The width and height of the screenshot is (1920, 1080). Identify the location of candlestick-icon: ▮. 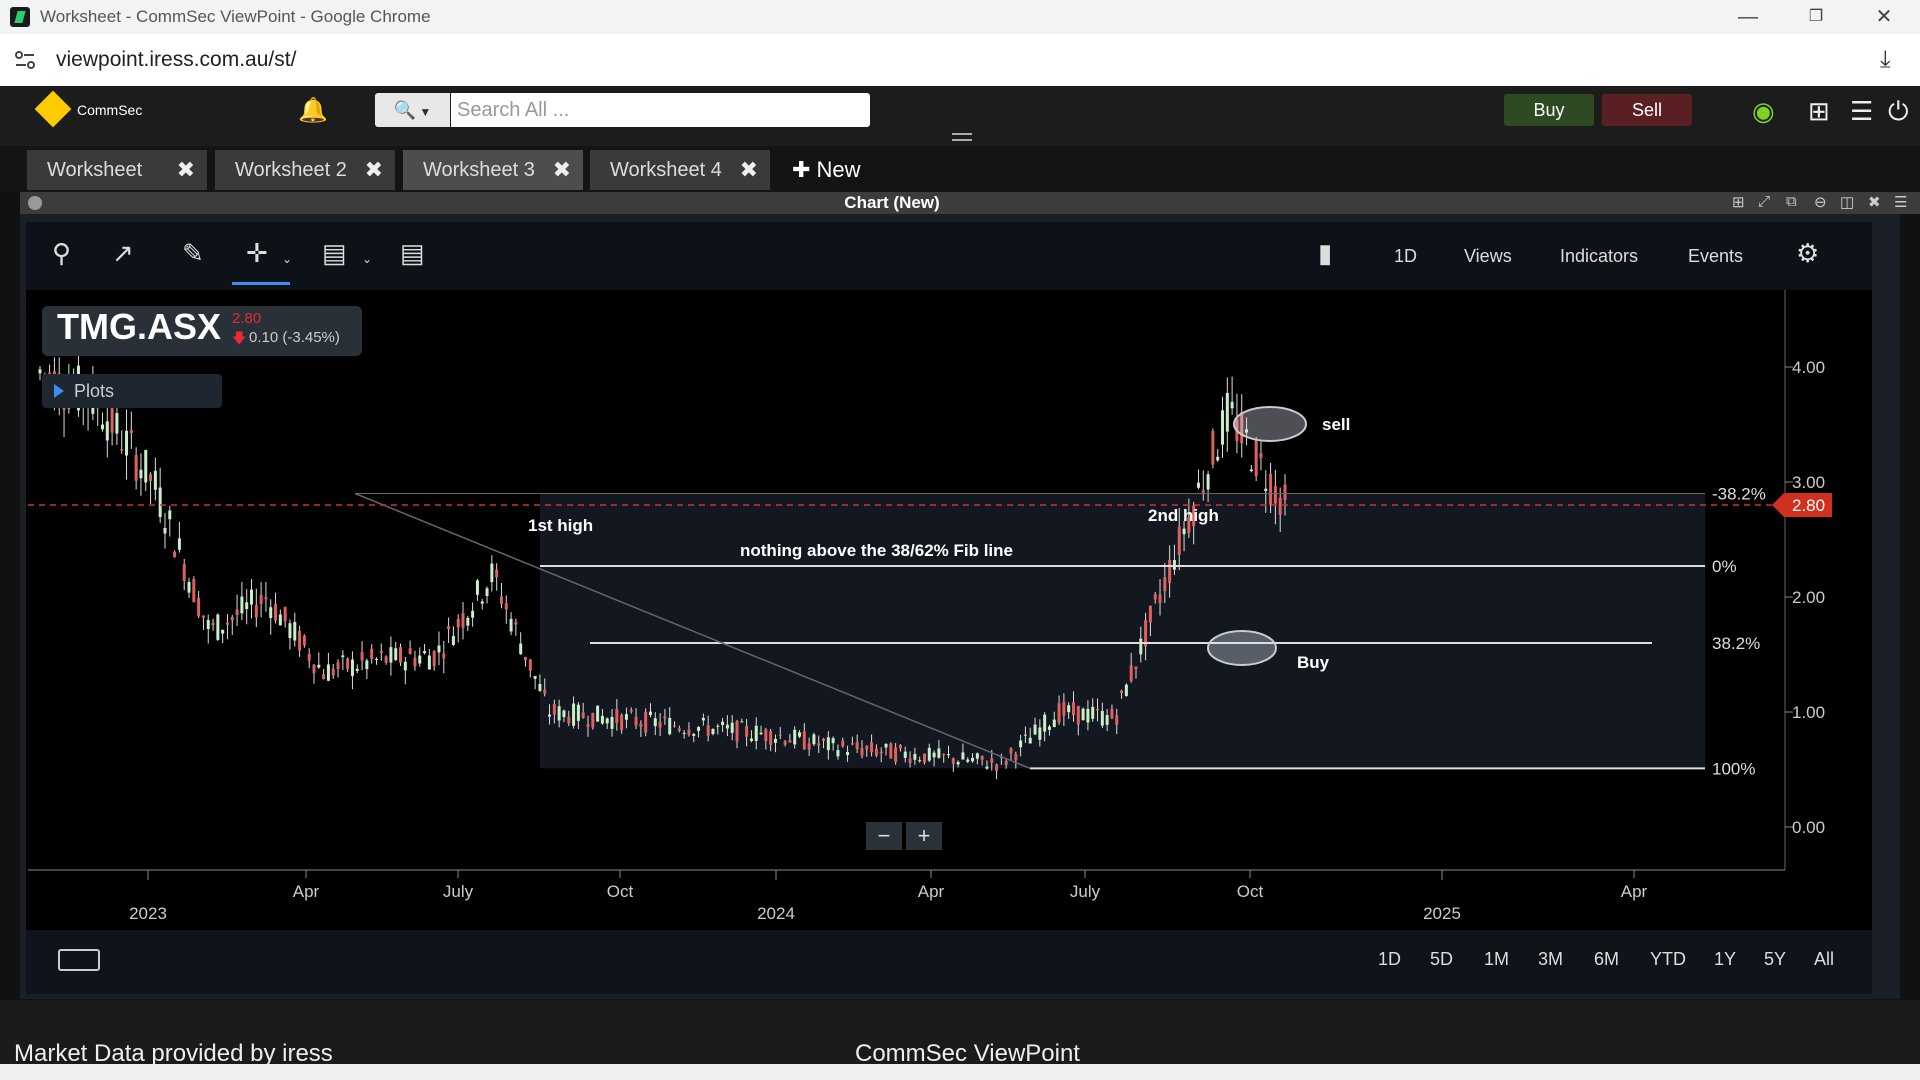
(1325, 253).